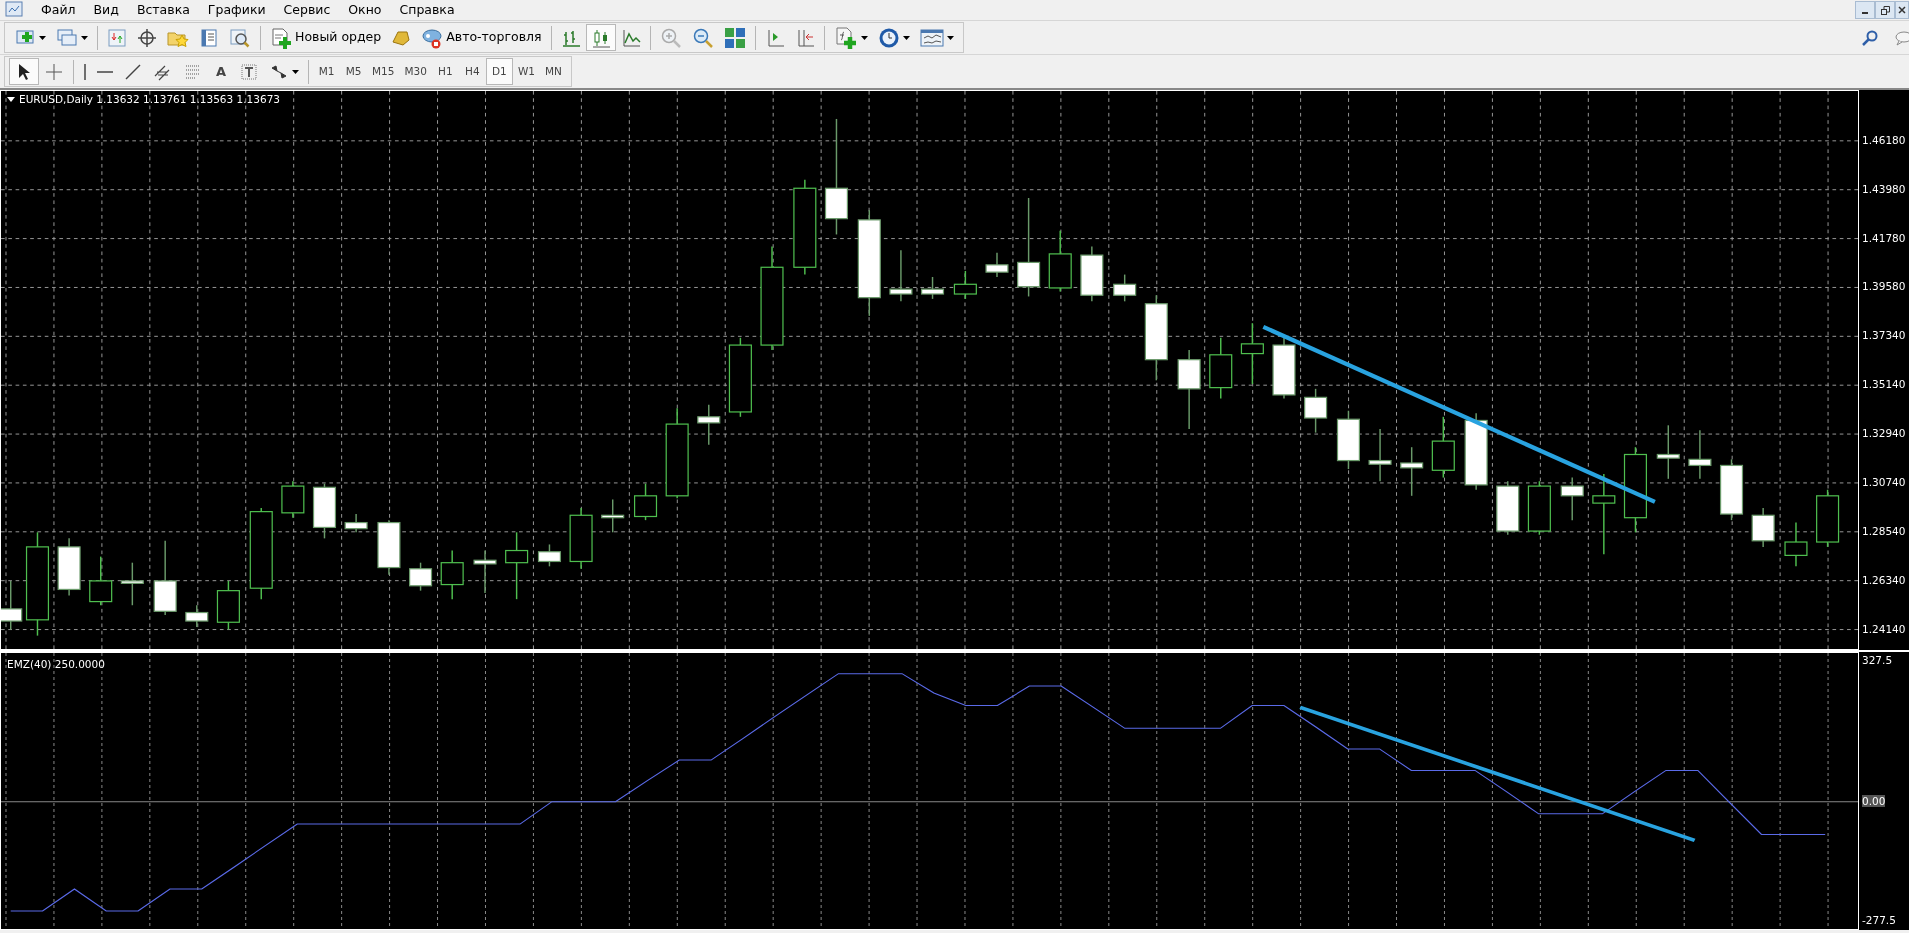 This screenshot has width=1909, height=933. I want to click on price-label: 1.35140, so click(1884, 384).